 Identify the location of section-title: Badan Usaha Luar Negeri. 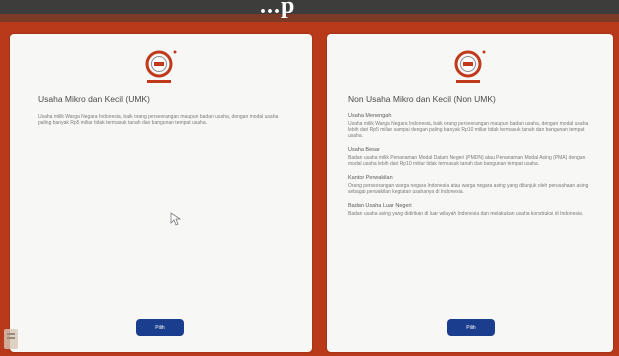
(380, 206).